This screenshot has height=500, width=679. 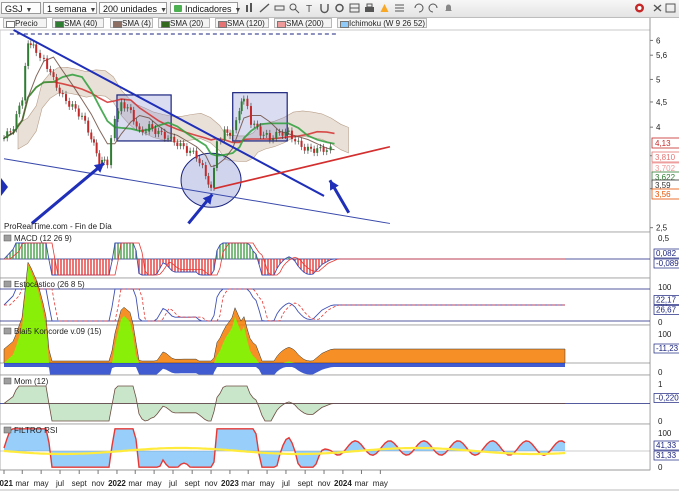 I want to click on undo-icon, so click(x=418, y=8).